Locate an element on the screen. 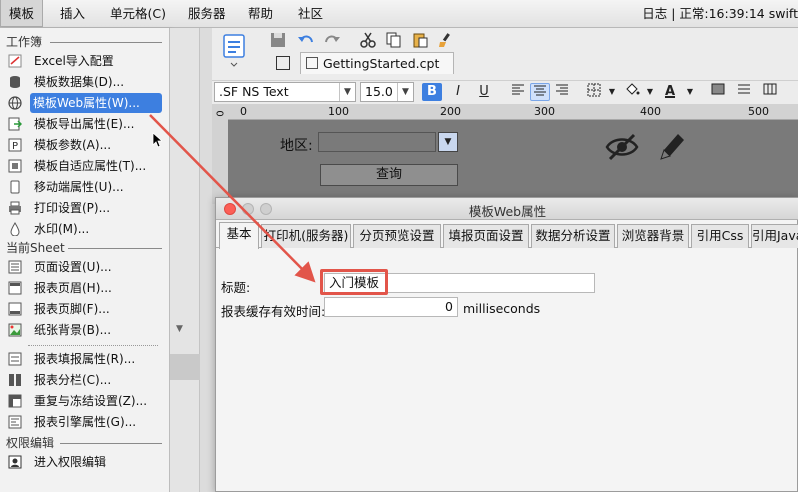 The width and height of the screenshot is (798, 492). bold-button: B is located at coordinates (432, 92).